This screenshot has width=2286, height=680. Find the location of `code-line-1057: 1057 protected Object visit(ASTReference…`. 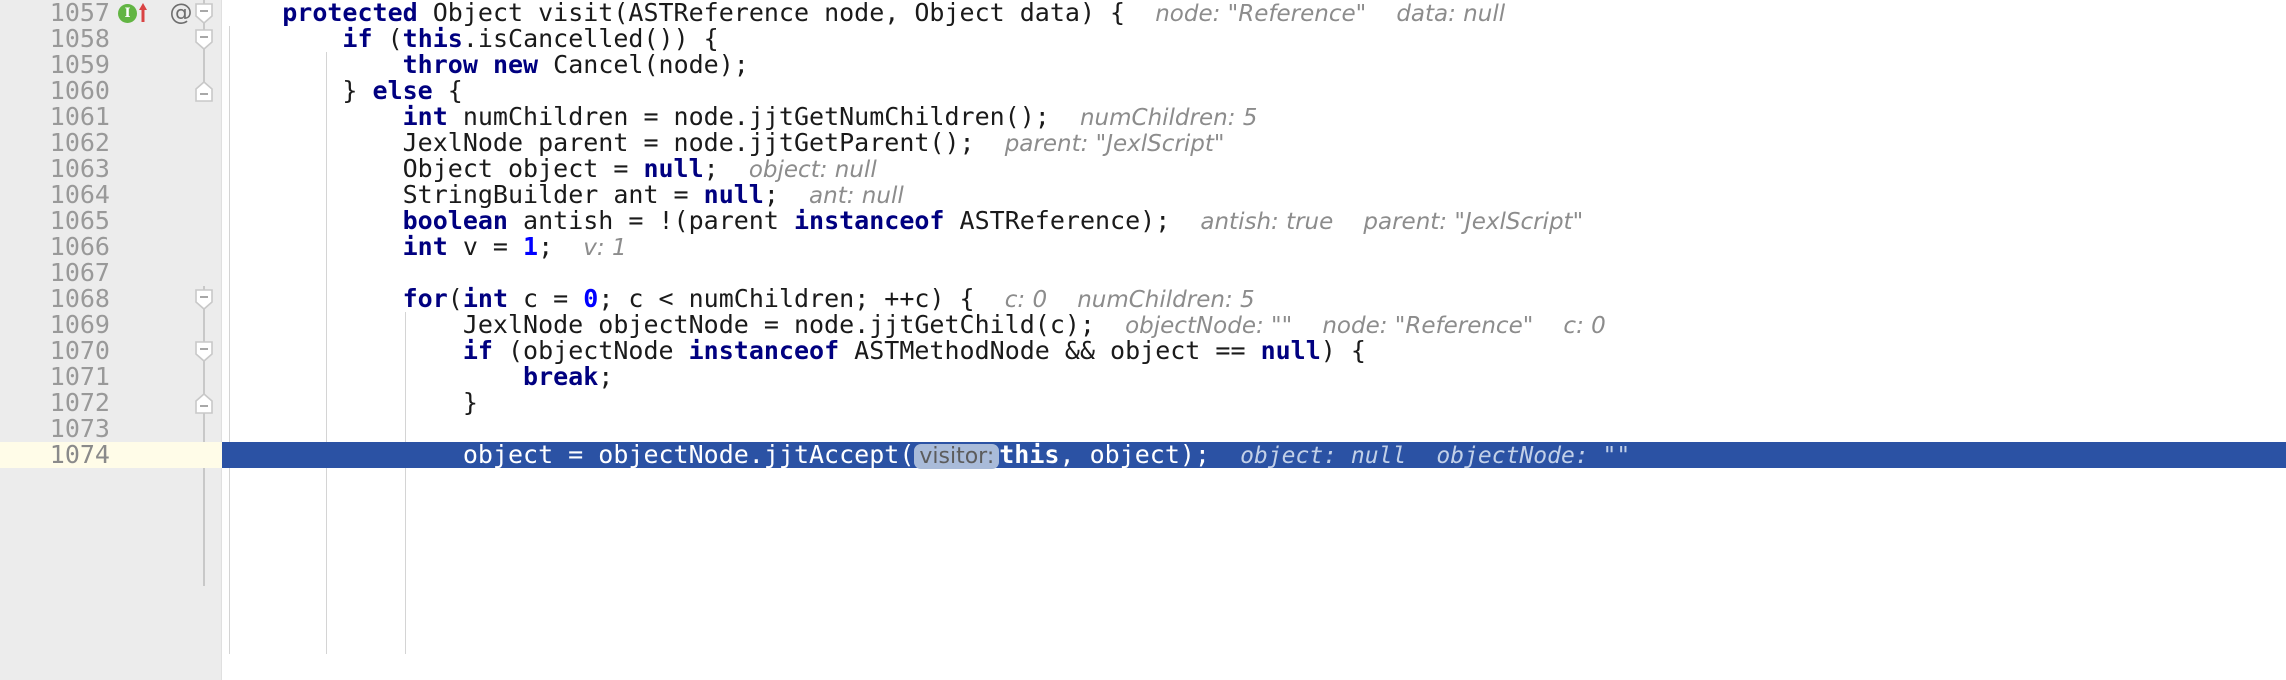

code-line-1057: 1057 protected Object visit(ASTReference… is located at coordinates (1143, 13).